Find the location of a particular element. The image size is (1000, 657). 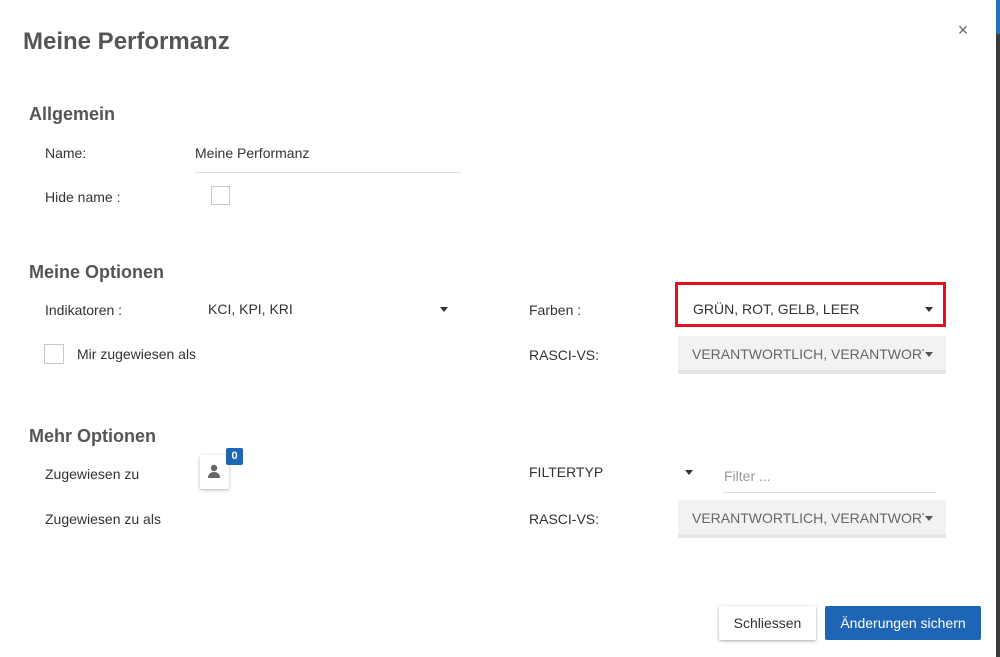

mir-zugewiesen-checkbox is located at coordinates (54, 354).